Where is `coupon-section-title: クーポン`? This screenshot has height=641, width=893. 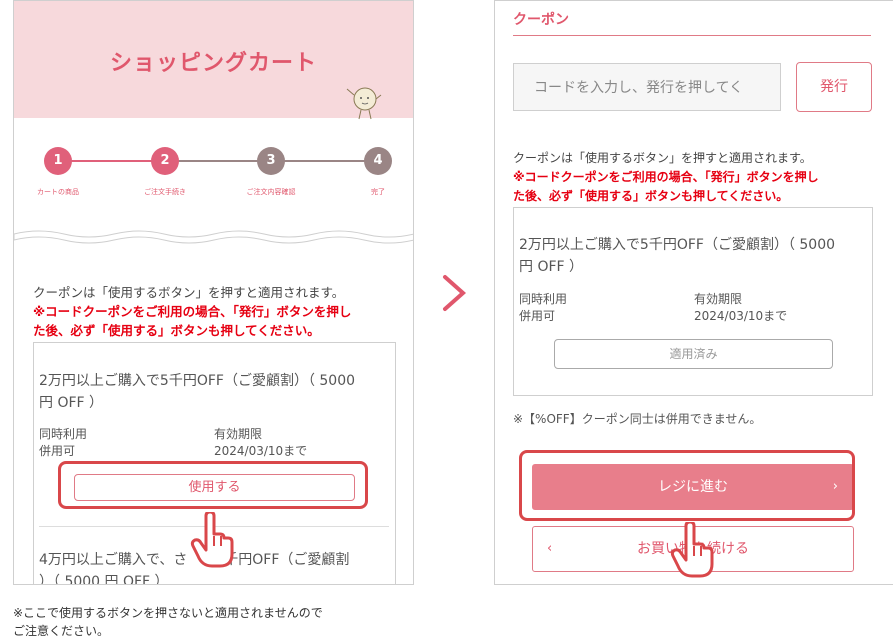
coupon-section-title: クーポン is located at coordinates (541, 20).